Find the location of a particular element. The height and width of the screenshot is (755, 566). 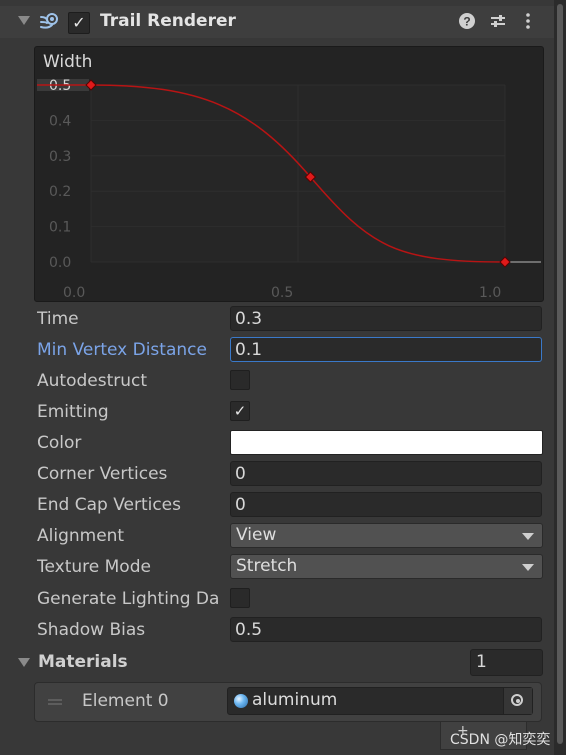

color-label: Color is located at coordinates (59, 443).